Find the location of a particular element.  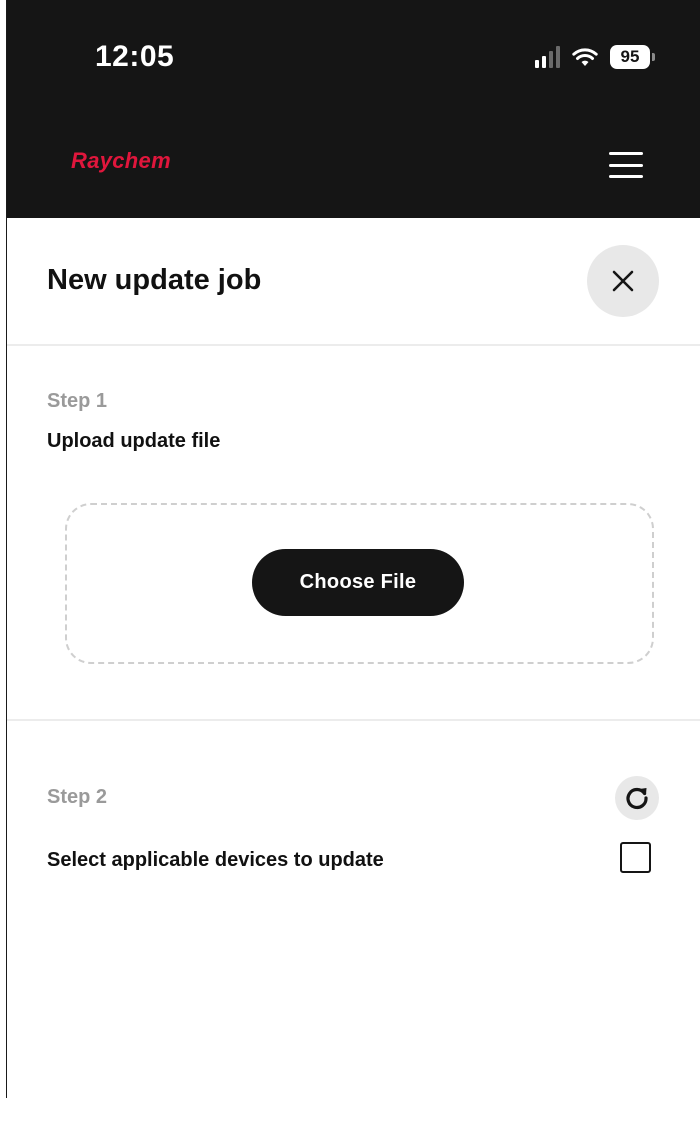

close-icon is located at coordinates (623, 281).